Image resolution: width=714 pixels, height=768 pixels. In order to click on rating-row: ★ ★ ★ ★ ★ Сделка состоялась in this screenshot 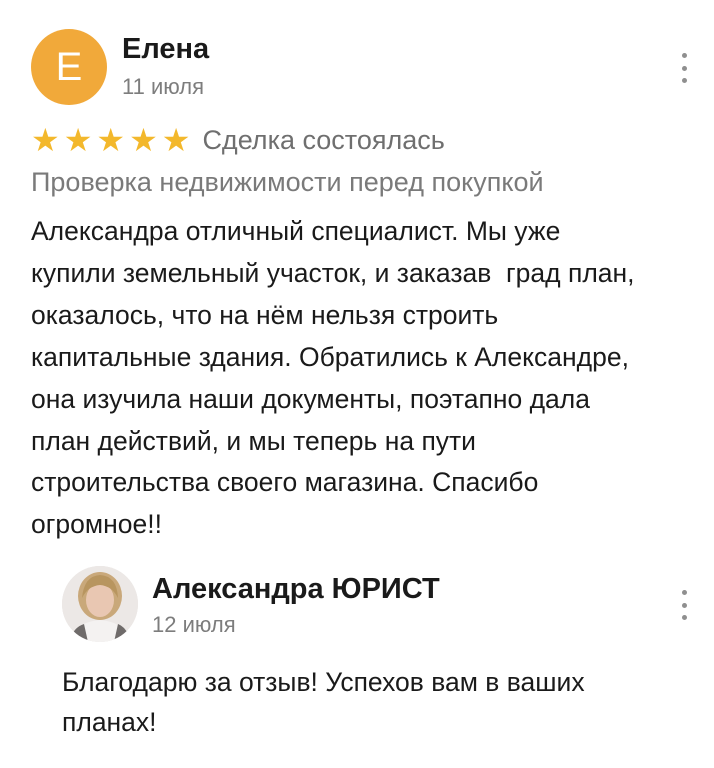, I will do `click(238, 140)`.